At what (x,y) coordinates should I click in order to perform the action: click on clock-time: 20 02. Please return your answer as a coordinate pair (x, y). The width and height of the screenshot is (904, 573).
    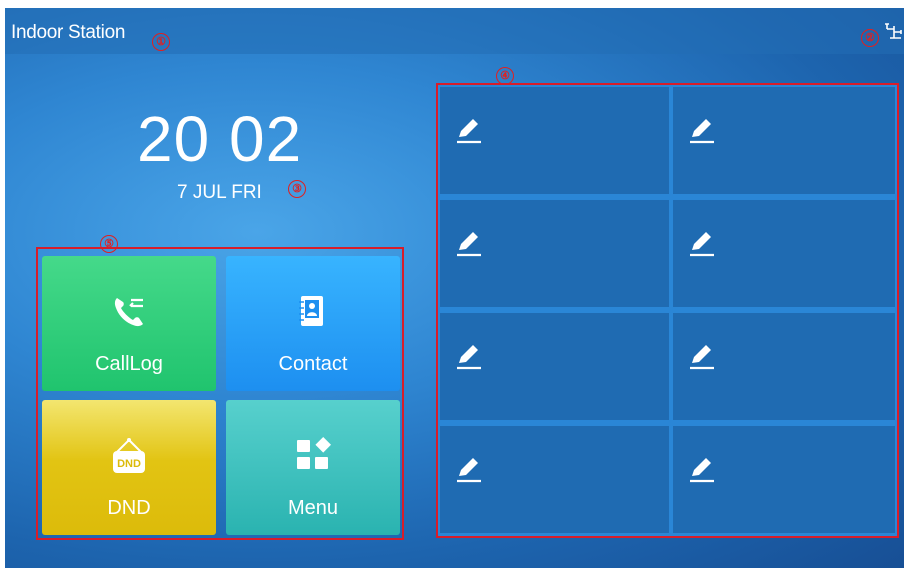
    Looking at the image, I should click on (220, 139).